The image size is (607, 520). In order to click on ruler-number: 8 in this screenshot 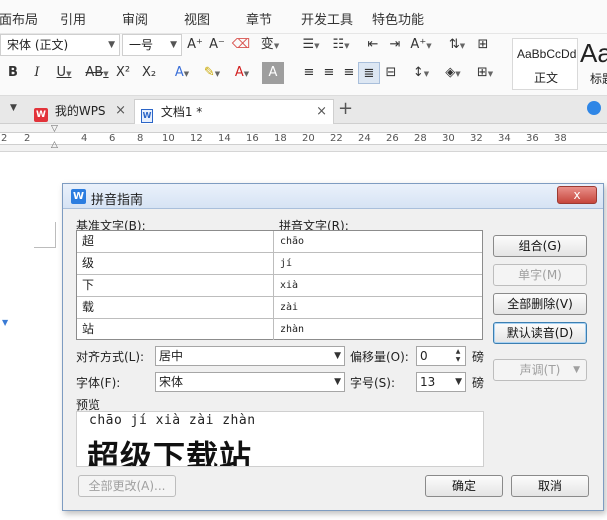, I will do `click(140, 138)`.